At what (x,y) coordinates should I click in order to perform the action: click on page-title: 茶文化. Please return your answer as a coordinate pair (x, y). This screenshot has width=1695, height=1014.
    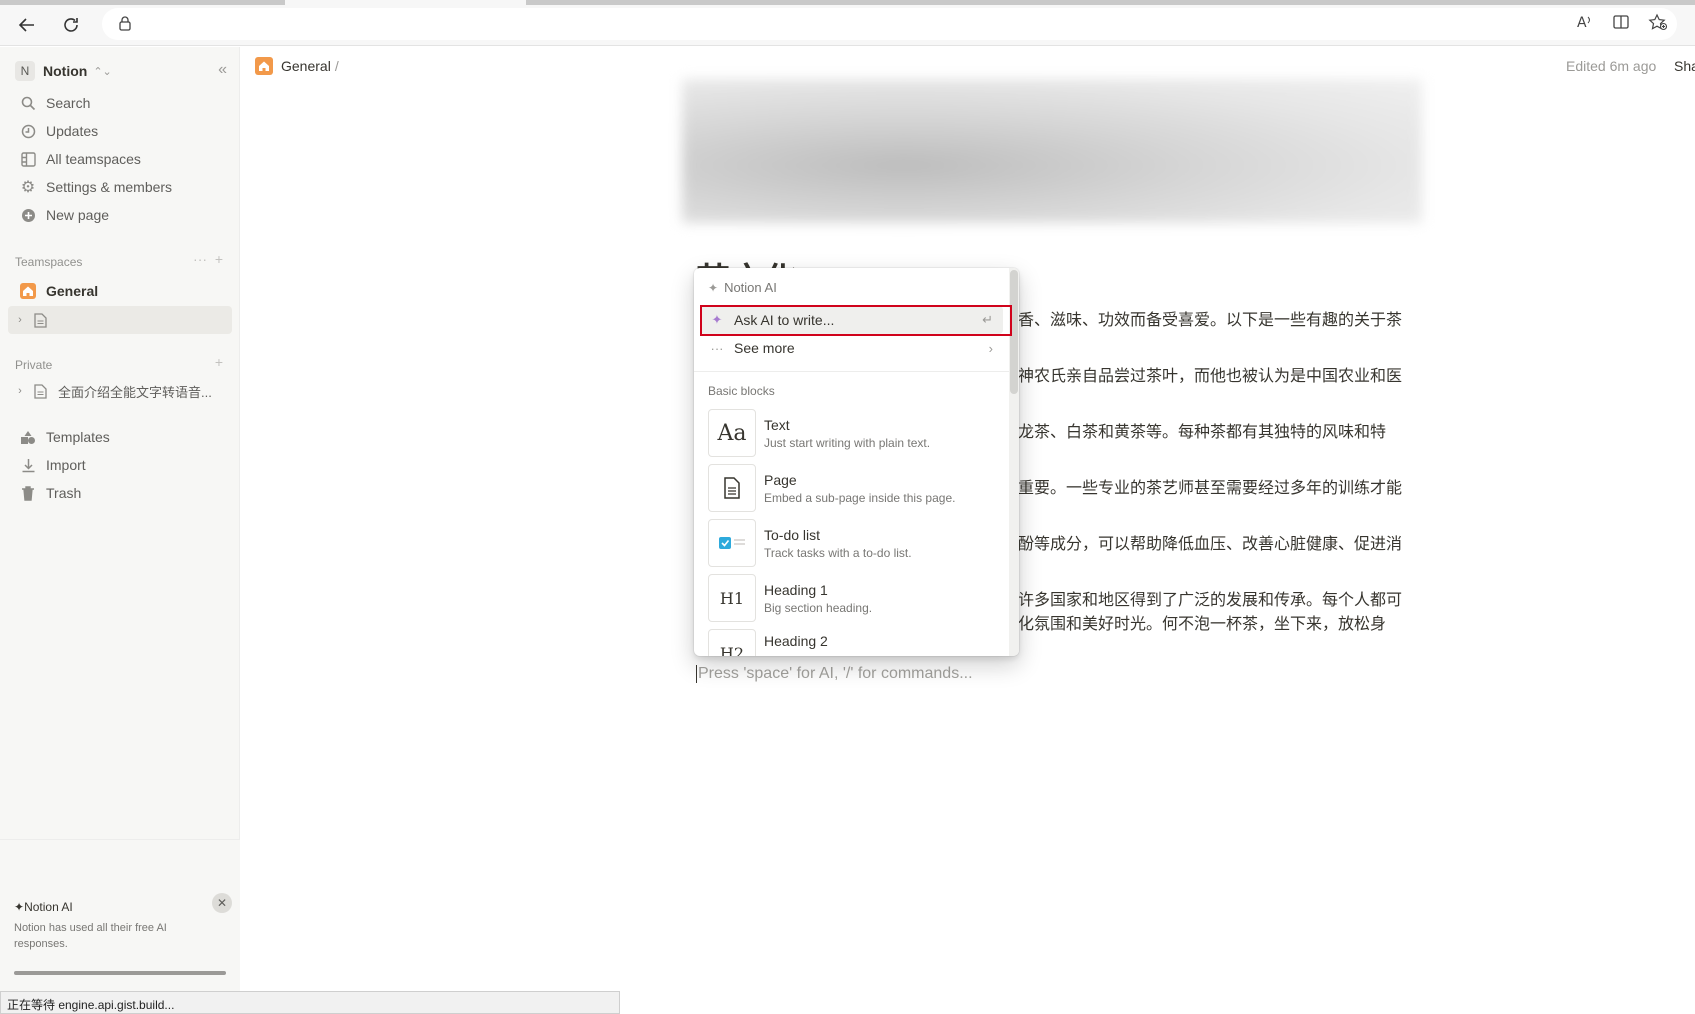
    Looking at the image, I should click on (747, 261).